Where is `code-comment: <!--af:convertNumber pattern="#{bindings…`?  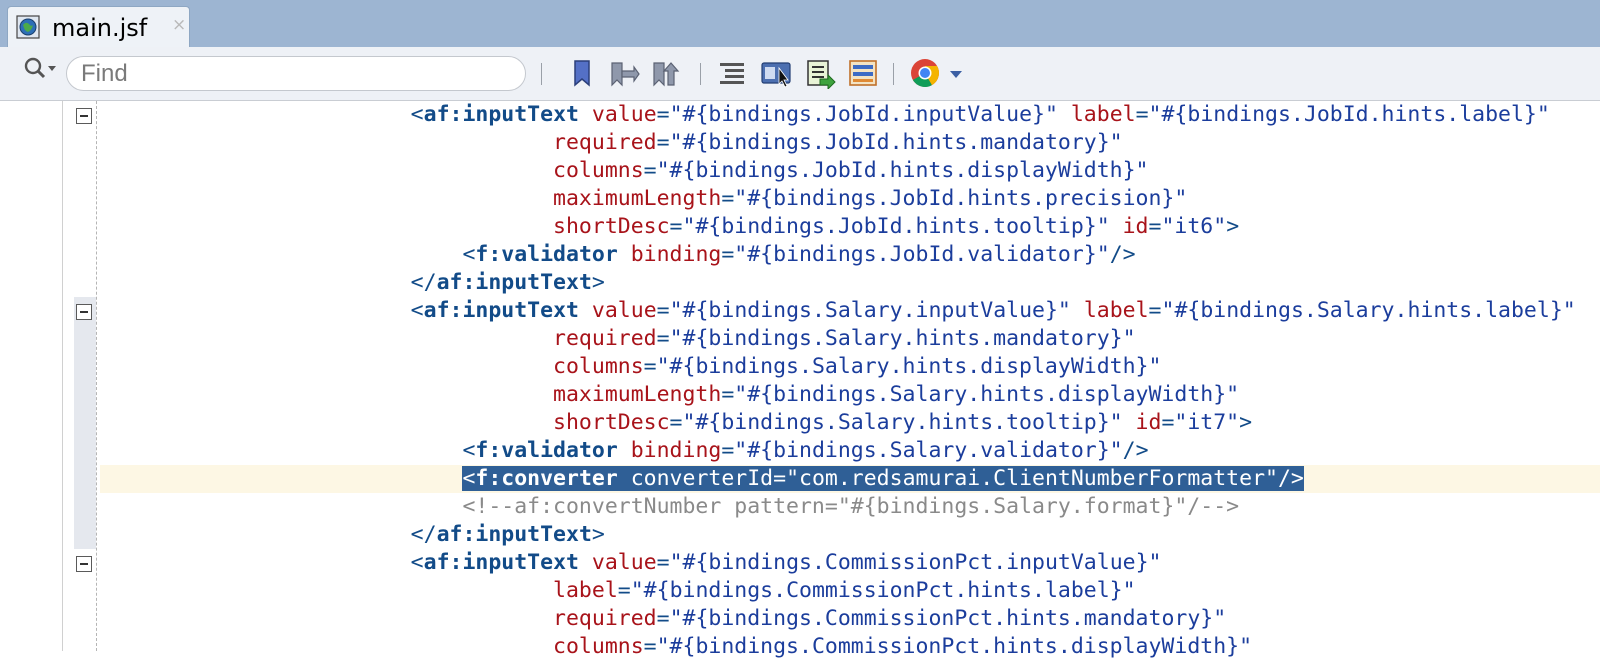
code-comment: <!--af:convertNumber pattern="#{bindings… is located at coordinates (851, 506).